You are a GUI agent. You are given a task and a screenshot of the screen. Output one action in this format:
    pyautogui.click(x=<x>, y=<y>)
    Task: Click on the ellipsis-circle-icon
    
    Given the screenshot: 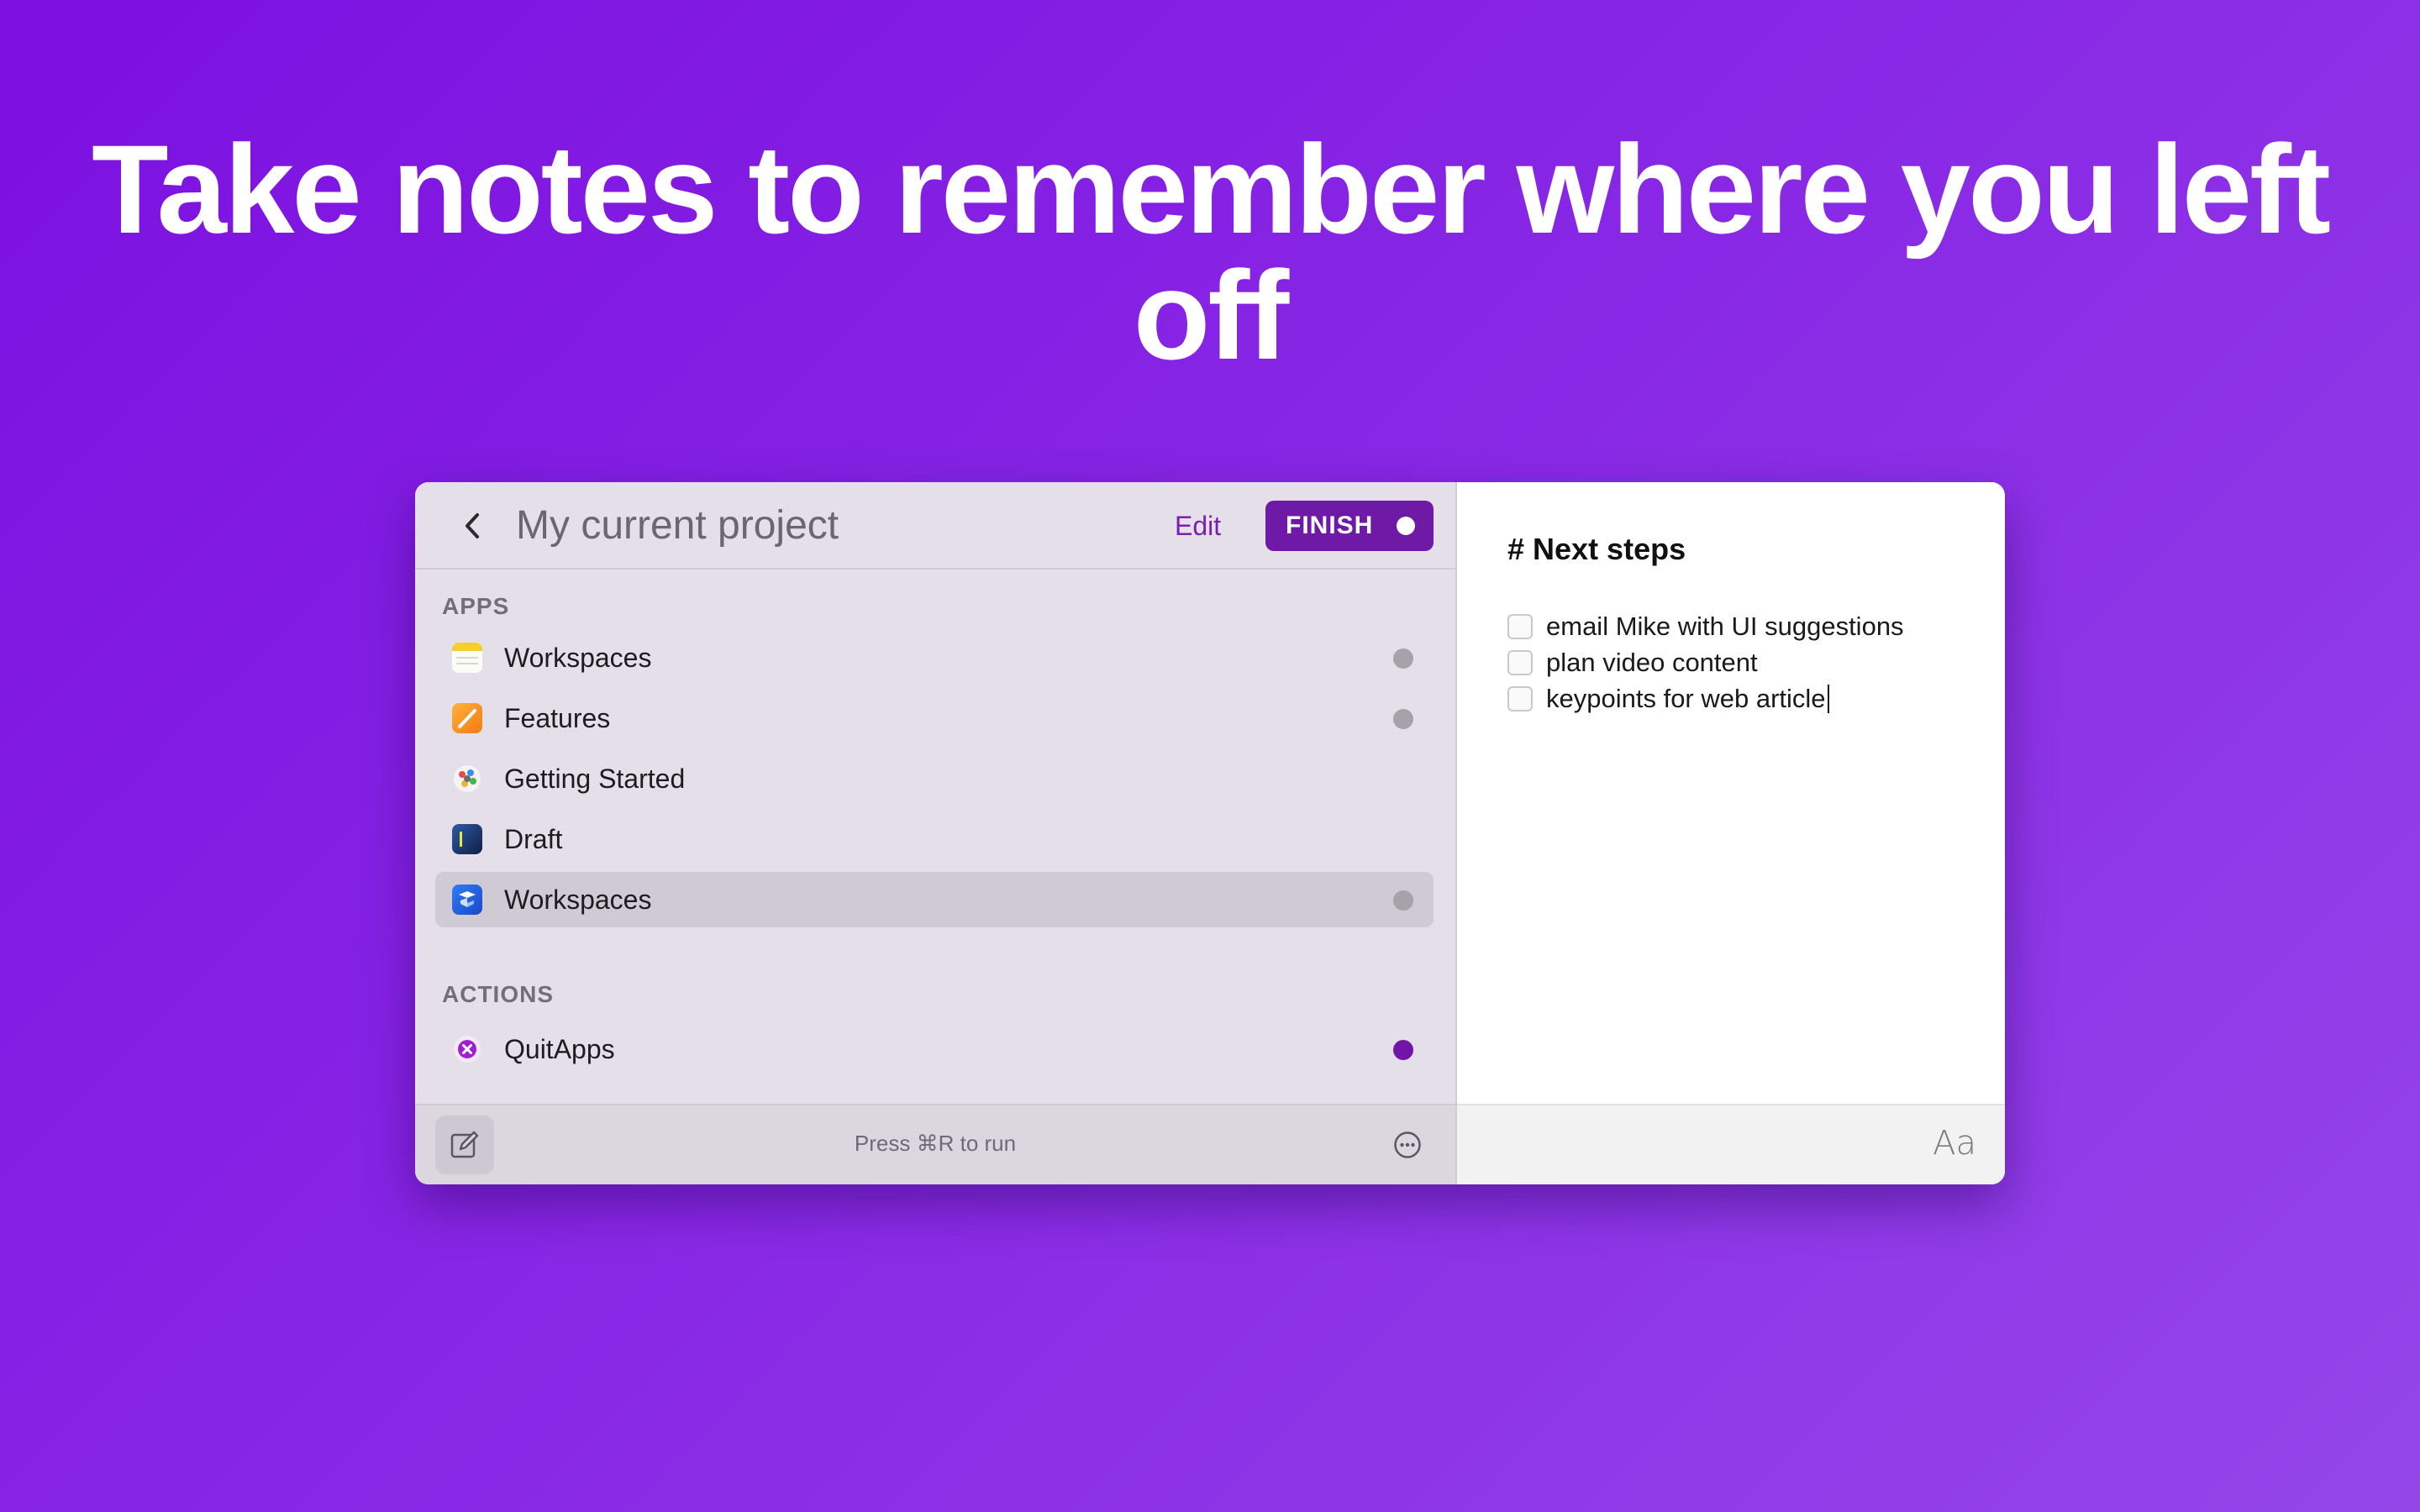 What is the action you would take?
    pyautogui.click(x=1407, y=1144)
    